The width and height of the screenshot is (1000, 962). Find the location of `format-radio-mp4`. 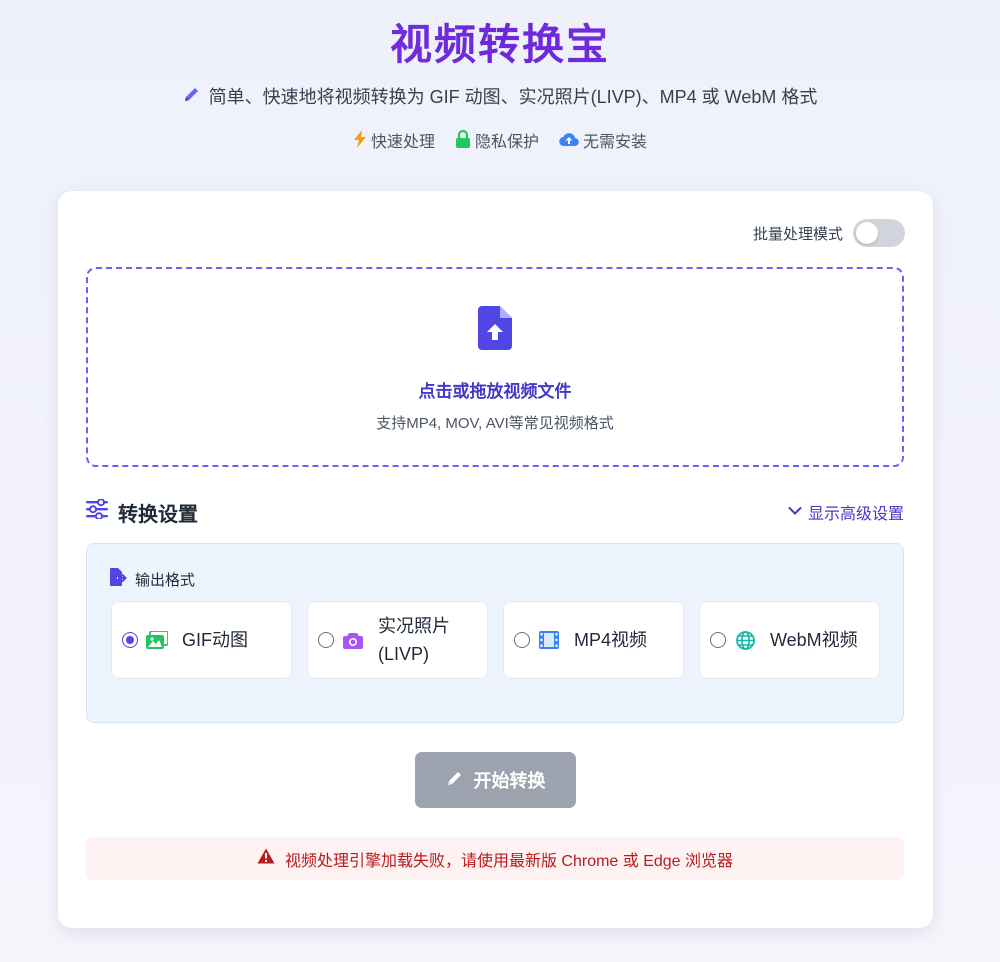

format-radio-mp4 is located at coordinates (522, 640).